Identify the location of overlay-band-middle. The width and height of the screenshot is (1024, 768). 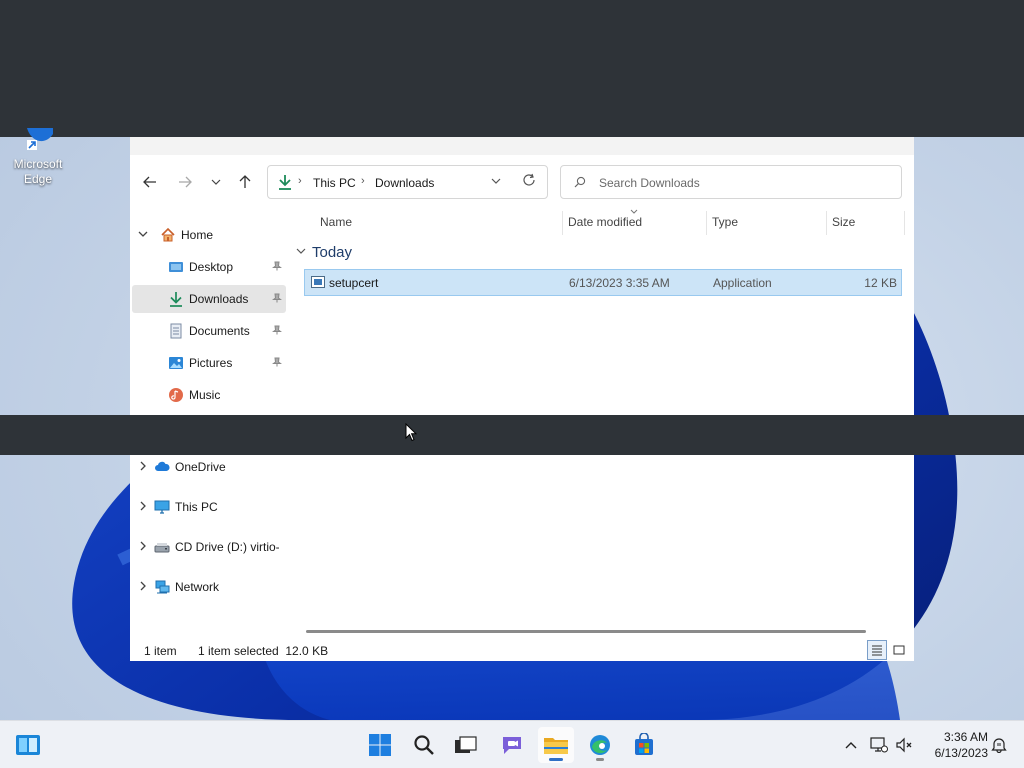
(512, 435).